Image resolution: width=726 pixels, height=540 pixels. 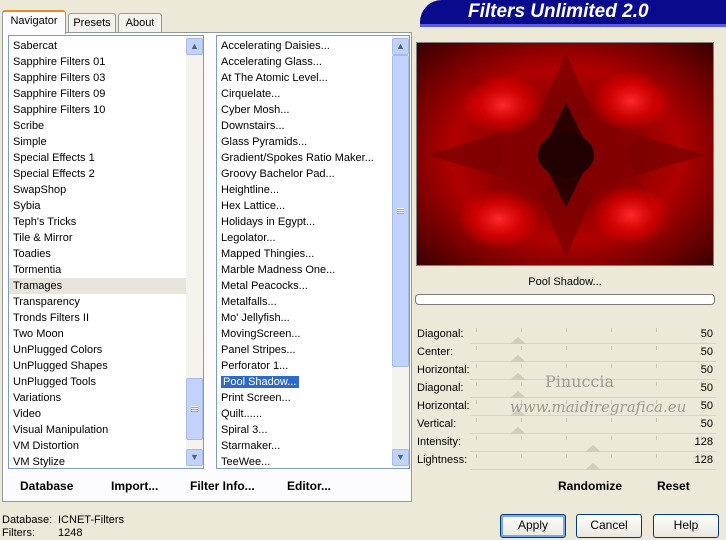 What do you see at coordinates (106, 110) in the screenshot?
I see `list-item: Sapphire Filters 10` at bounding box center [106, 110].